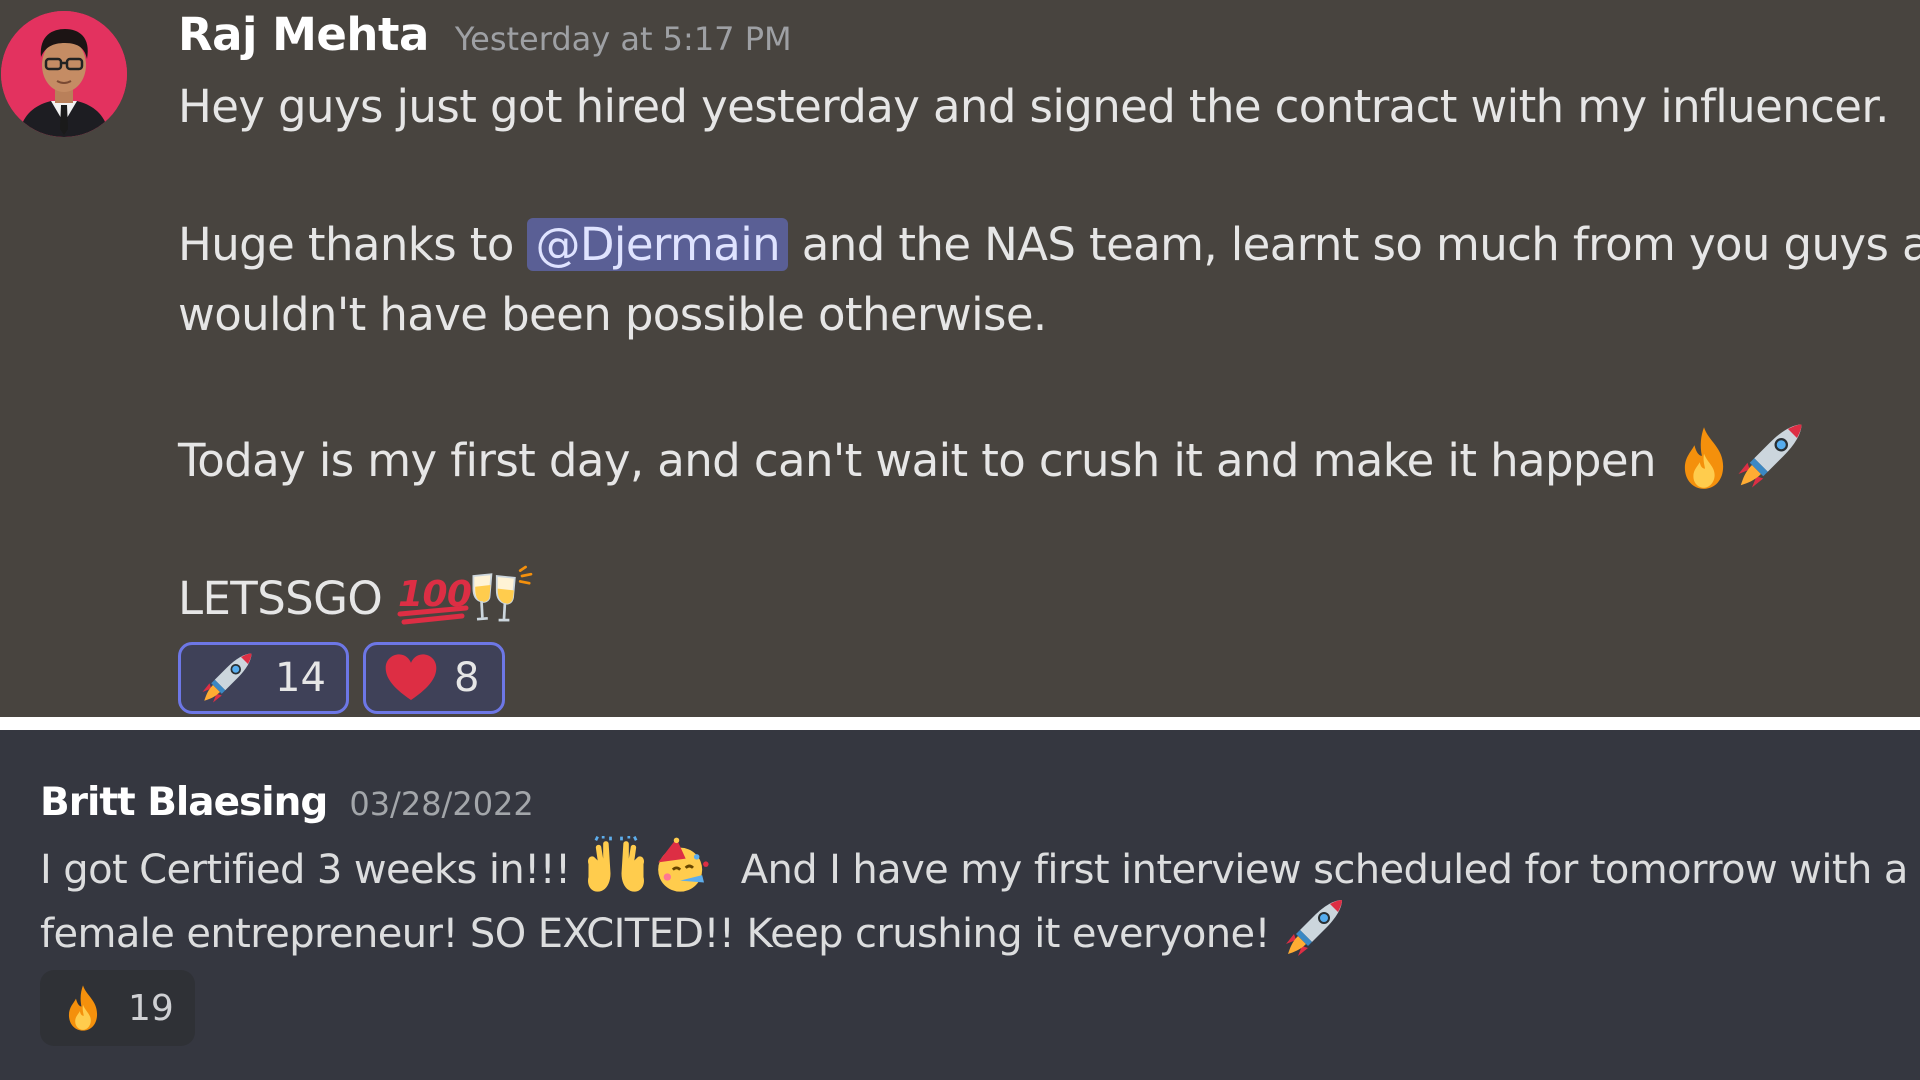 The width and height of the screenshot is (1920, 1080). What do you see at coordinates (467, 678) in the screenshot?
I see `reaction-count: 8` at bounding box center [467, 678].